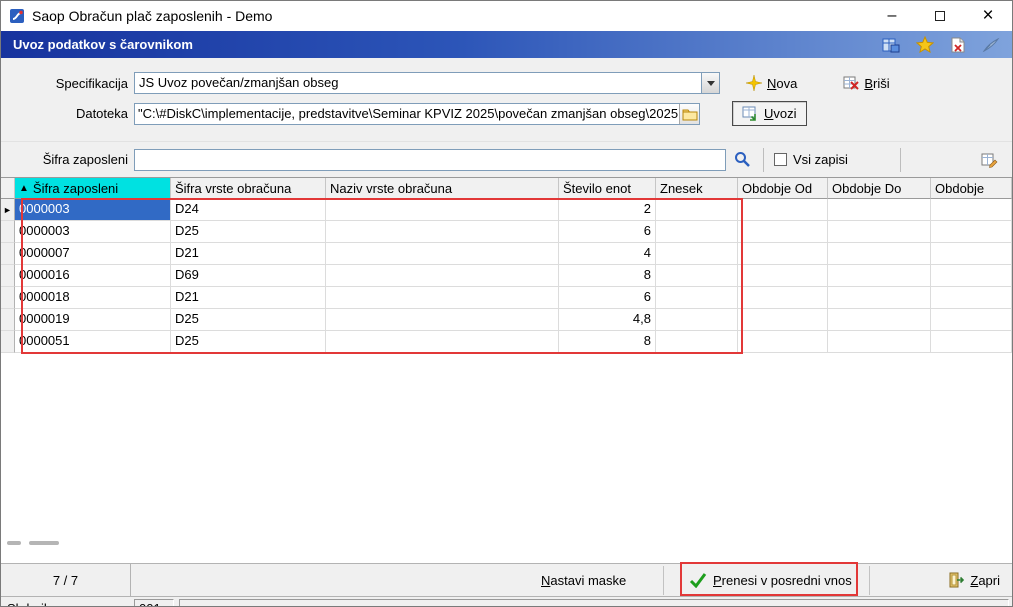  Describe the element at coordinates (940, 16) in the screenshot. I see `maximize-button` at that location.